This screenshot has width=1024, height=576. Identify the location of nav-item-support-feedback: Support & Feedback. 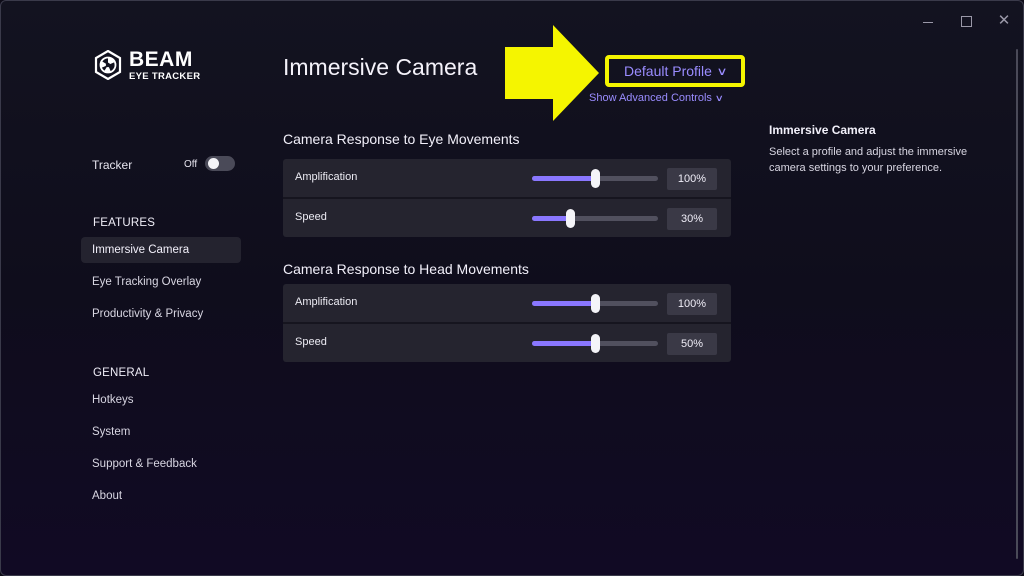
(161, 464).